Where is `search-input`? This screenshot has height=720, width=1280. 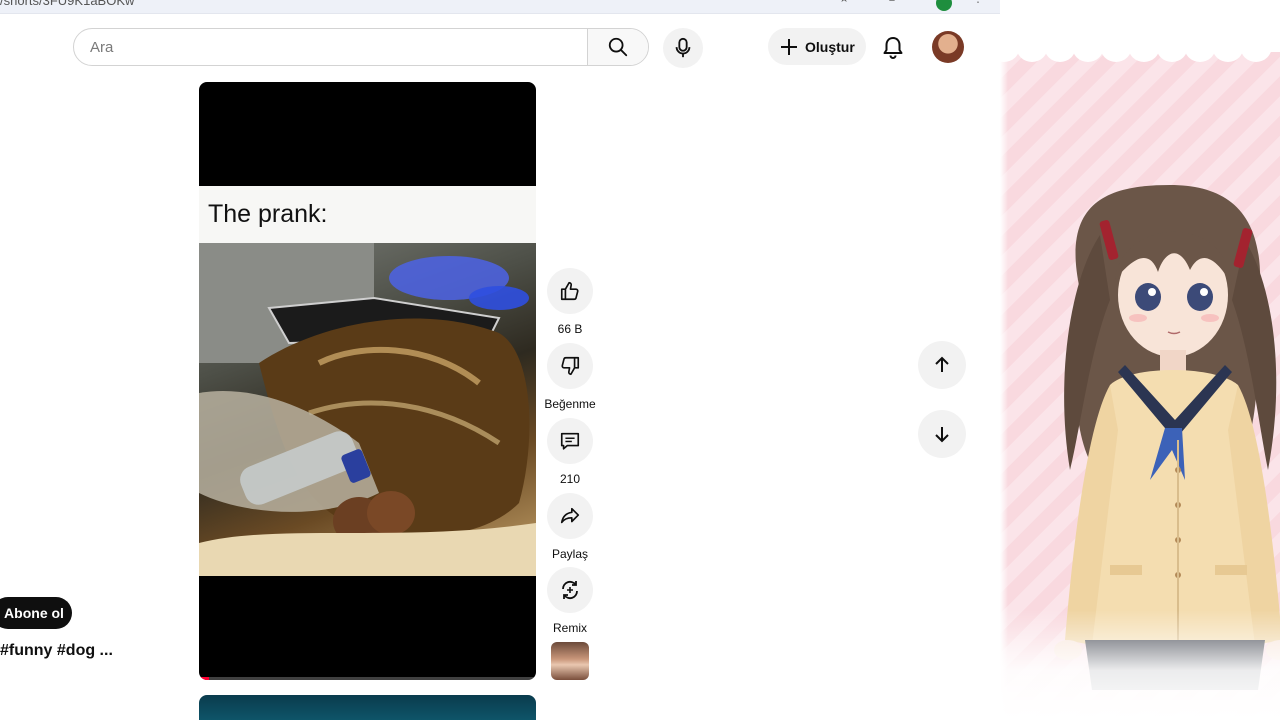 search-input is located at coordinates (330, 47).